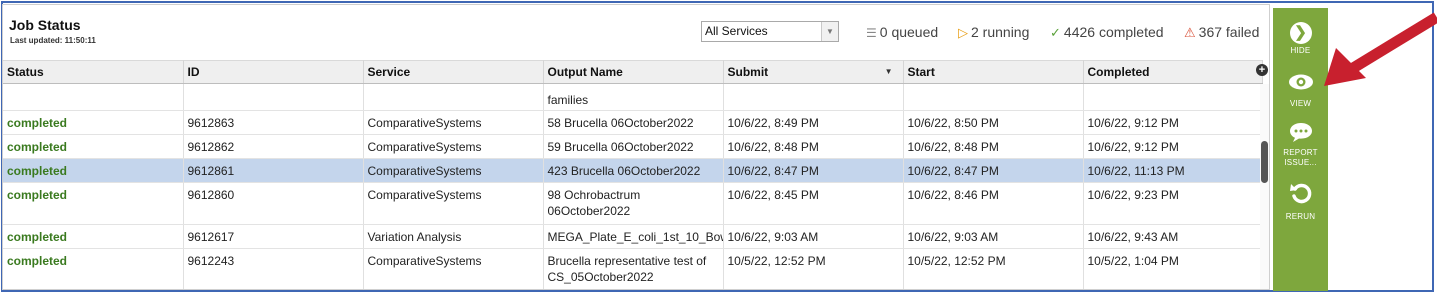 The image size is (1439, 296). I want to click on cell-submit: 10/6/22, 8:49 PM, so click(813, 122).